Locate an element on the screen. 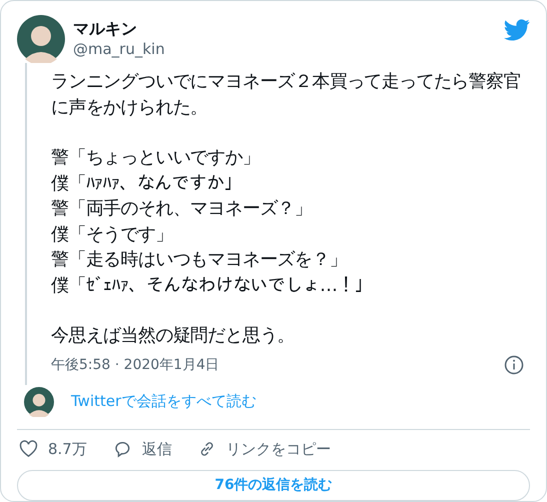 Image resolution: width=547 pixels, height=502 pixels. action-label: 返信 is located at coordinates (157, 449).